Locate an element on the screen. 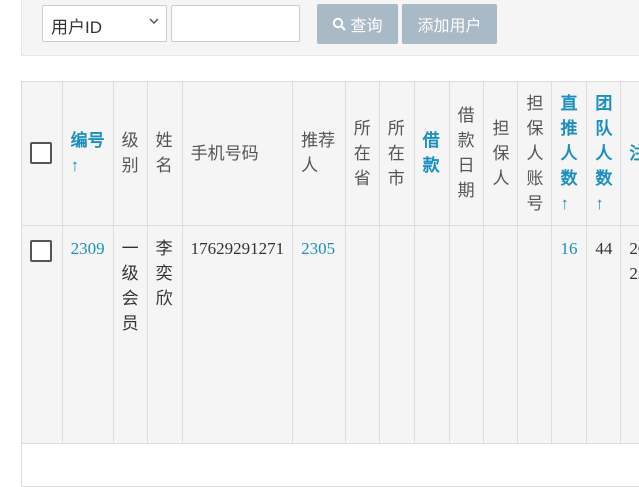 This screenshot has width=639, height=487. cell-name: 李奕欣 is located at coordinates (165, 334).